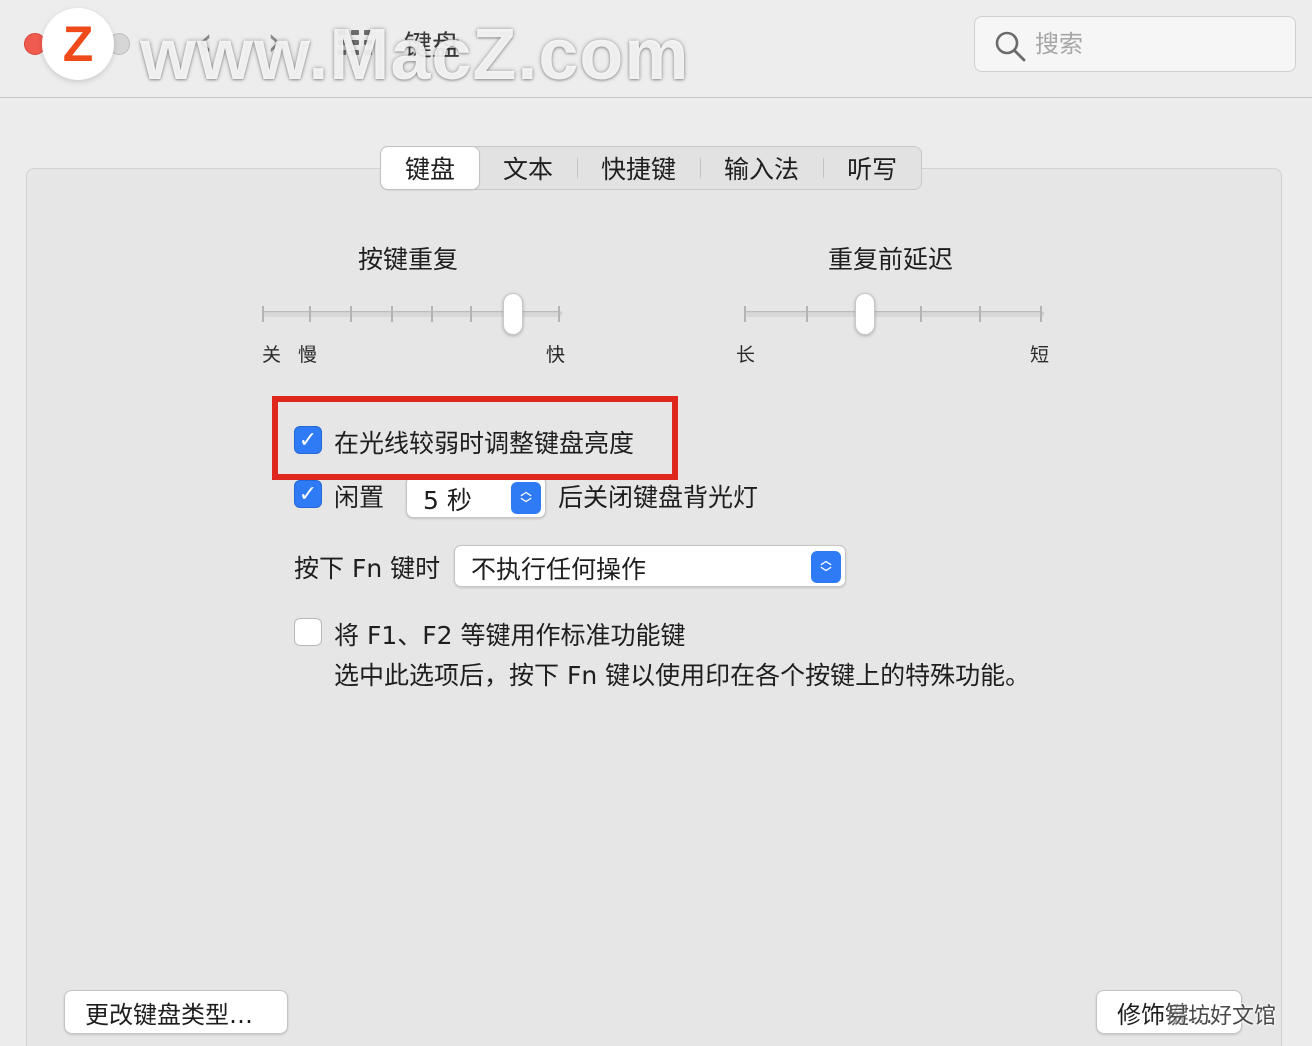 This screenshot has height=1046, width=1312. Describe the element at coordinates (359, 497) in the screenshot. I see `idle-prefix-label: 闲置` at that location.